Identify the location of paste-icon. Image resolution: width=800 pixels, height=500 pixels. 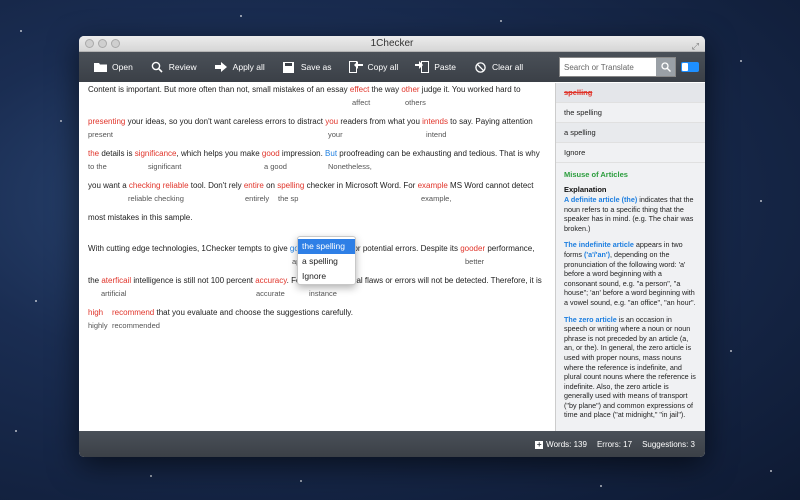
(422, 67).